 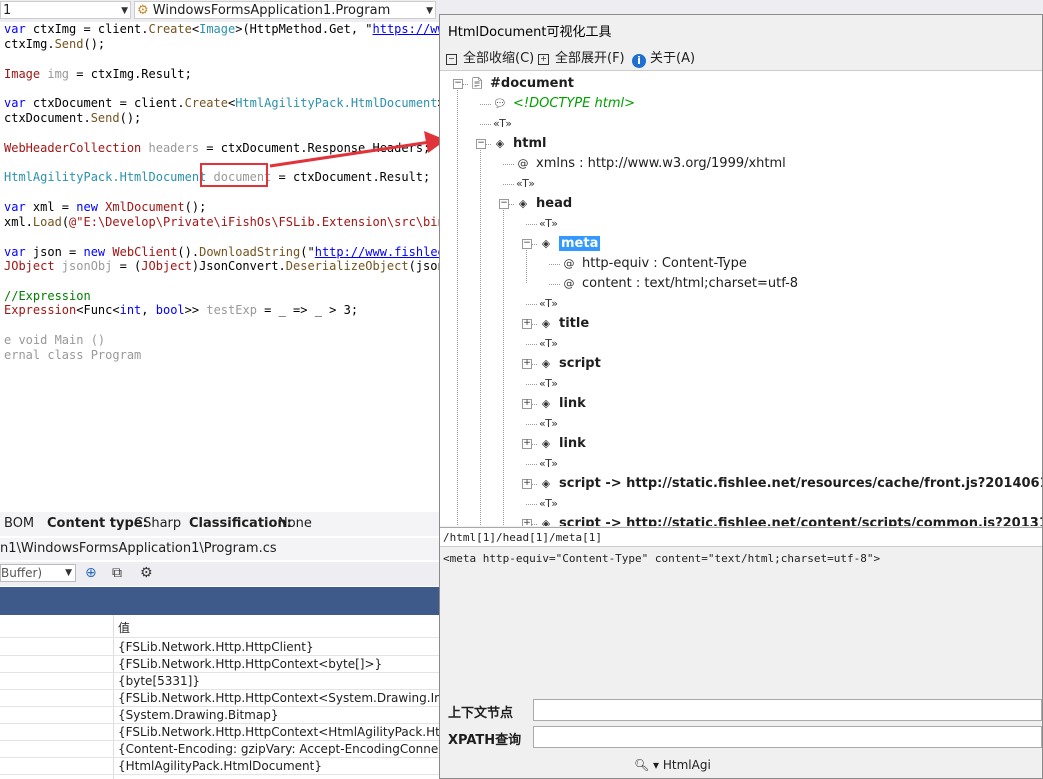 What do you see at coordinates (741, 537) in the screenshot?
I see `xpath-display: /html[1]/head[1]/meta[1]` at bounding box center [741, 537].